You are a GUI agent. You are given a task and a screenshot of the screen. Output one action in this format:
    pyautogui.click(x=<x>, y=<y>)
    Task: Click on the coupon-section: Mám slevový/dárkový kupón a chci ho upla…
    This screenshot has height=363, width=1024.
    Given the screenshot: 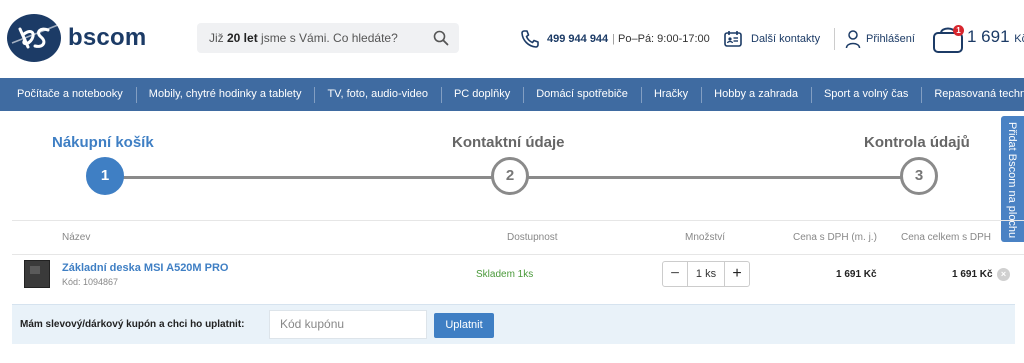 What is the action you would take?
    pyautogui.click(x=513, y=324)
    